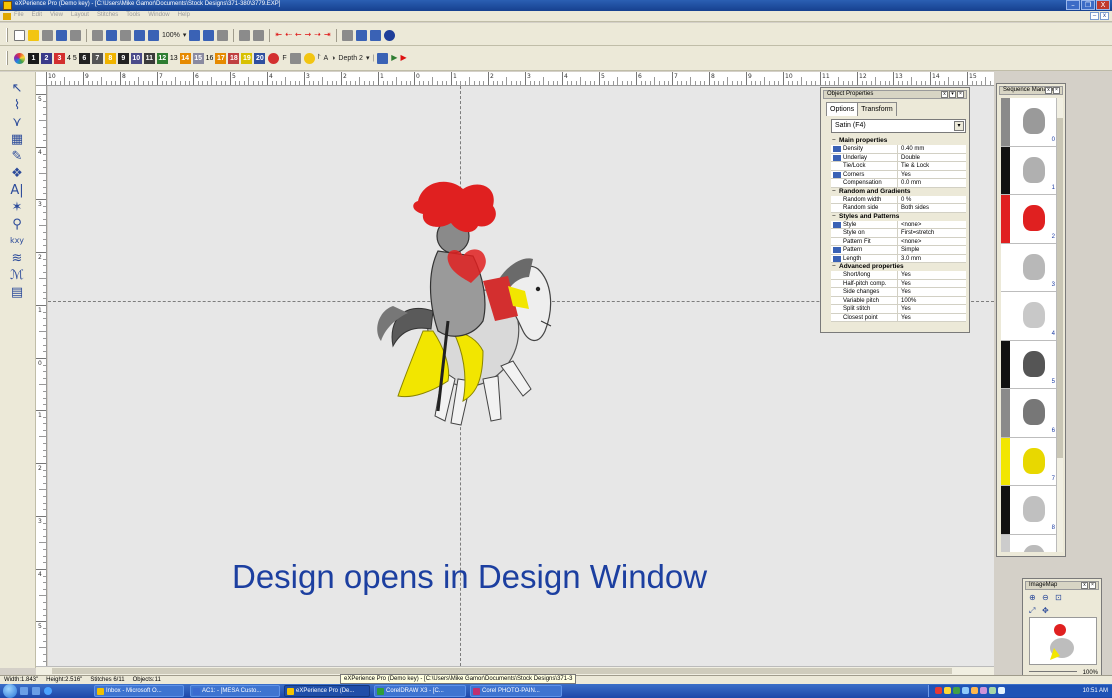 The width and height of the screenshot is (1112, 698). I want to click on info-icon, so click(389, 35).